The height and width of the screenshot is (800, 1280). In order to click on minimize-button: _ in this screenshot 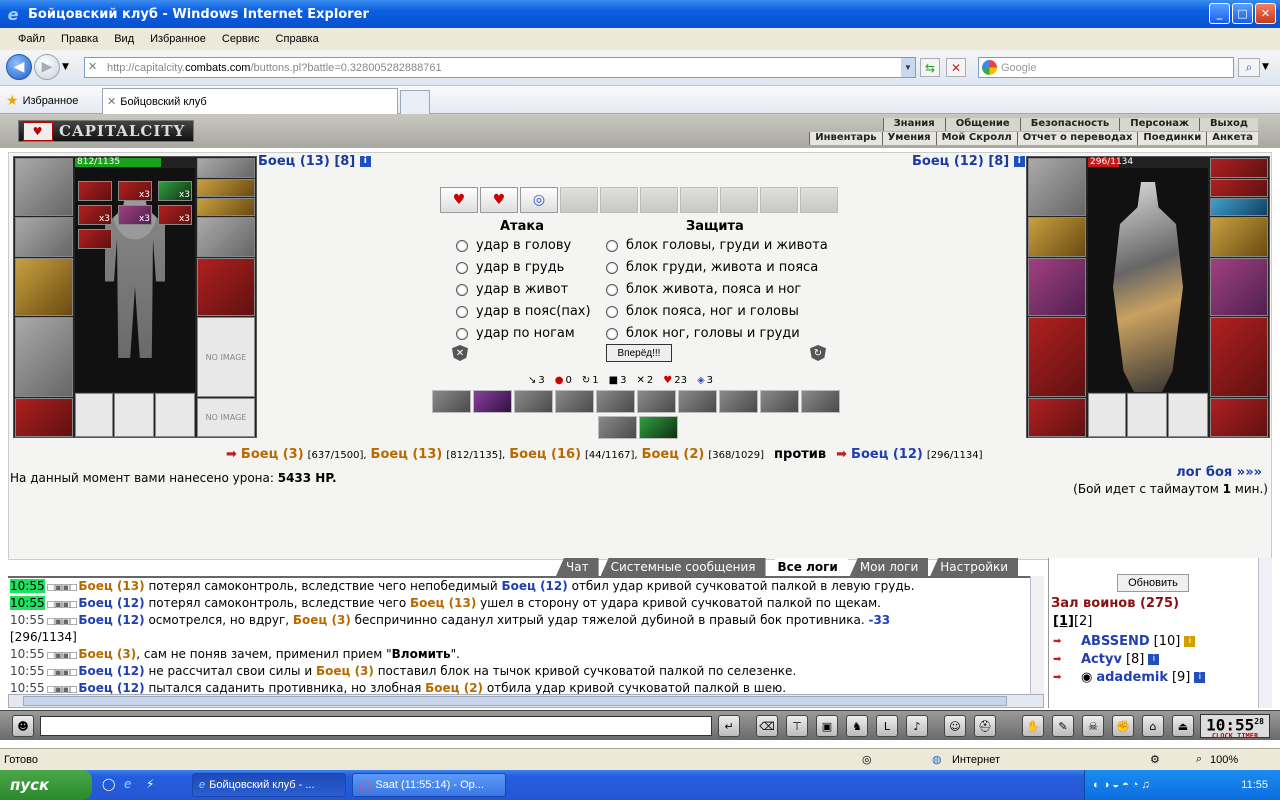, I will do `click(1219, 13)`.